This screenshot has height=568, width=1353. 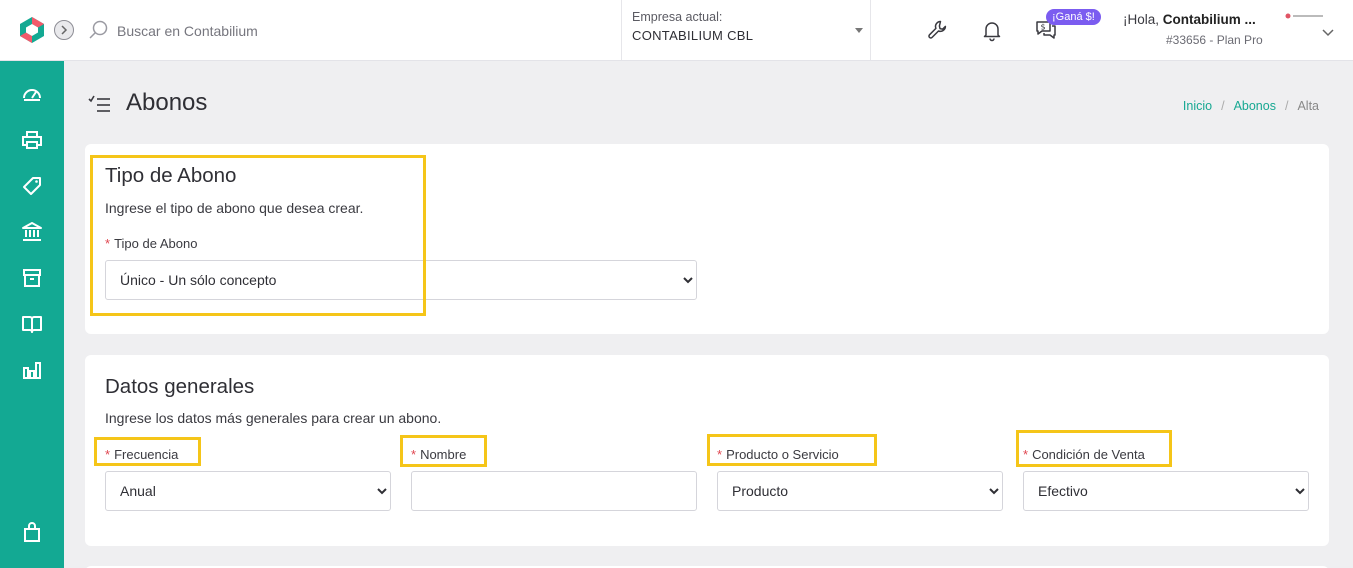 I want to click on breadcrumb-inicio: Inicio, so click(x=1197, y=106).